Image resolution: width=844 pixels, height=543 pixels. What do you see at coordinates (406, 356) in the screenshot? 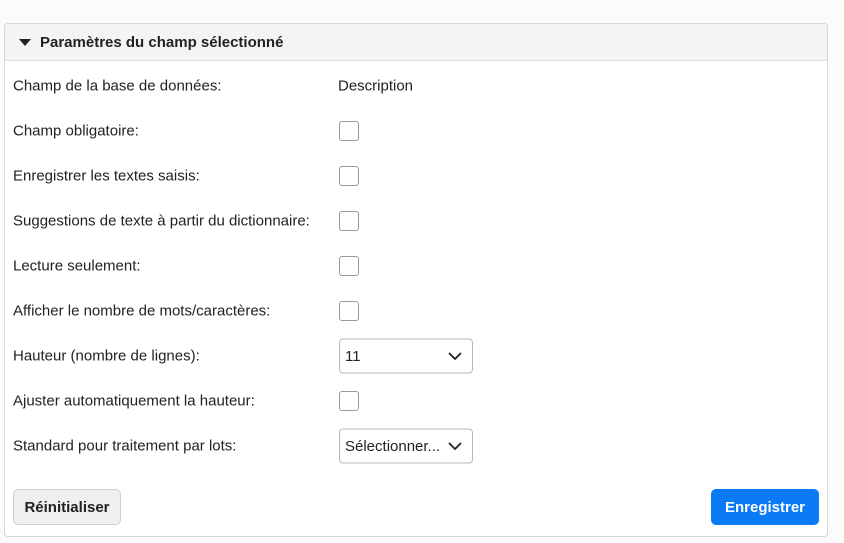
I see `height-select: 11` at bounding box center [406, 356].